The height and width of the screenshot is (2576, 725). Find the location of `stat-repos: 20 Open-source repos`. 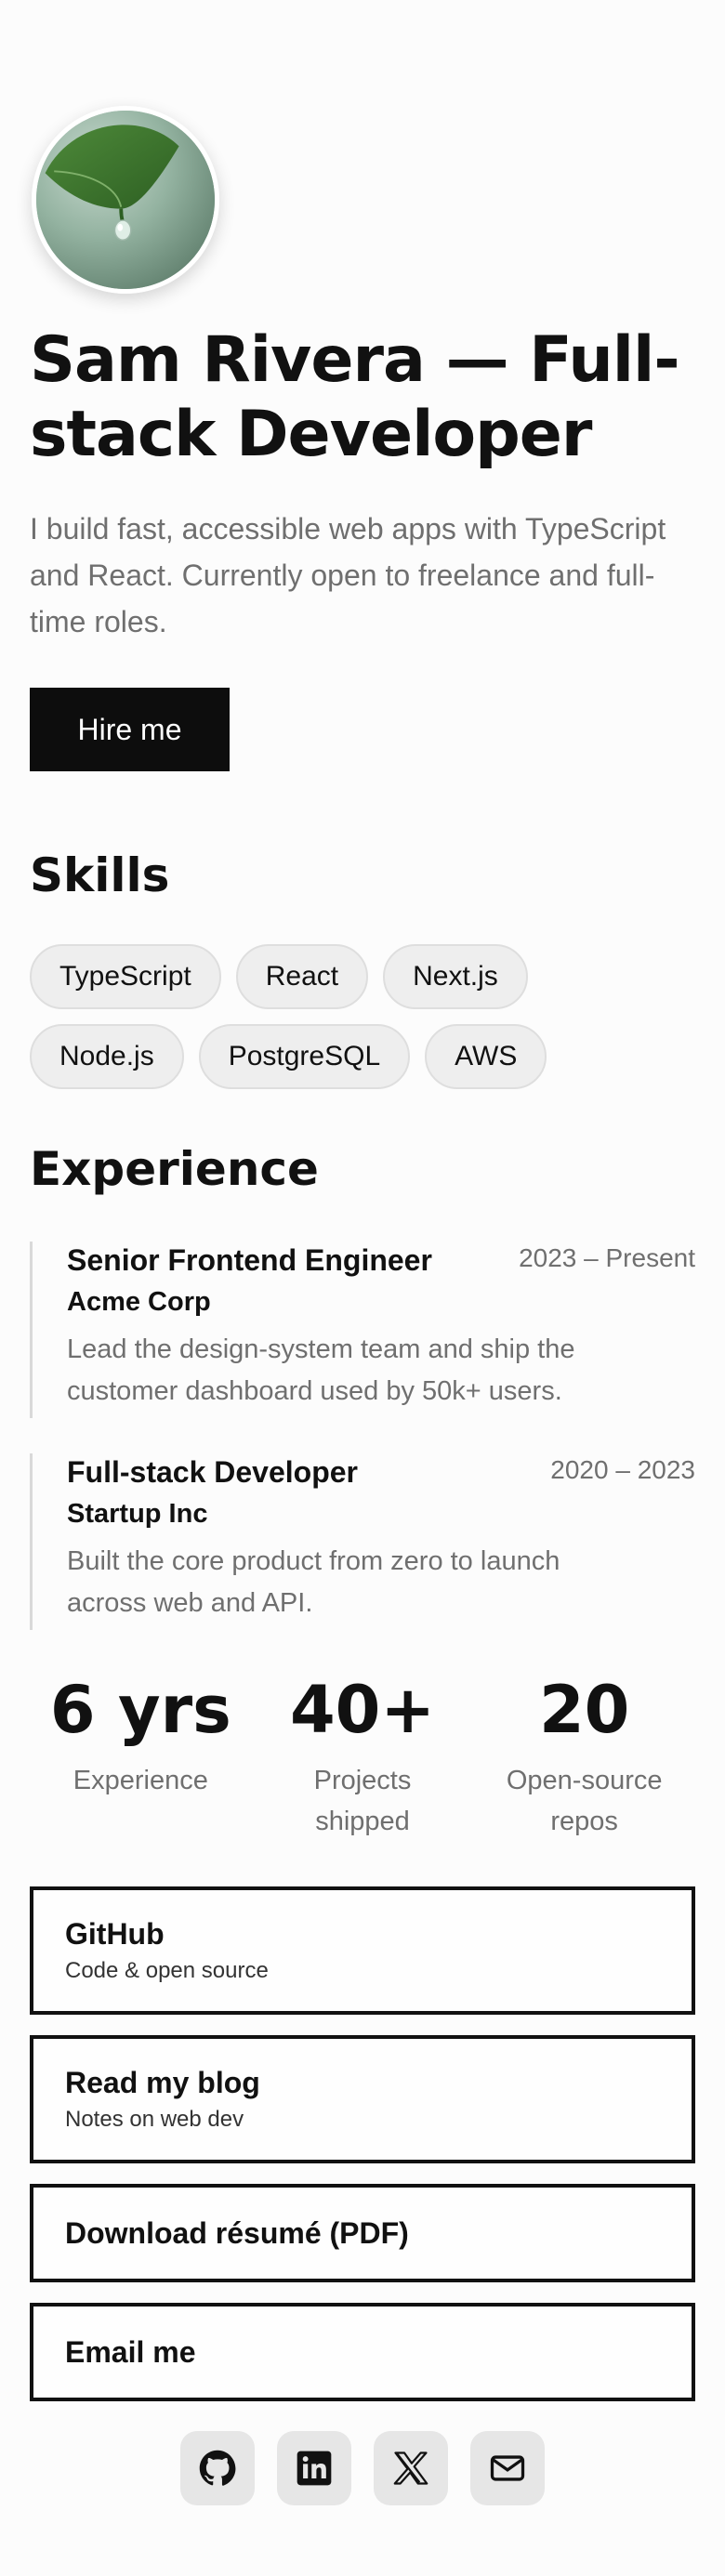

stat-repos: 20 Open-source repos is located at coordinates (584, 1757).